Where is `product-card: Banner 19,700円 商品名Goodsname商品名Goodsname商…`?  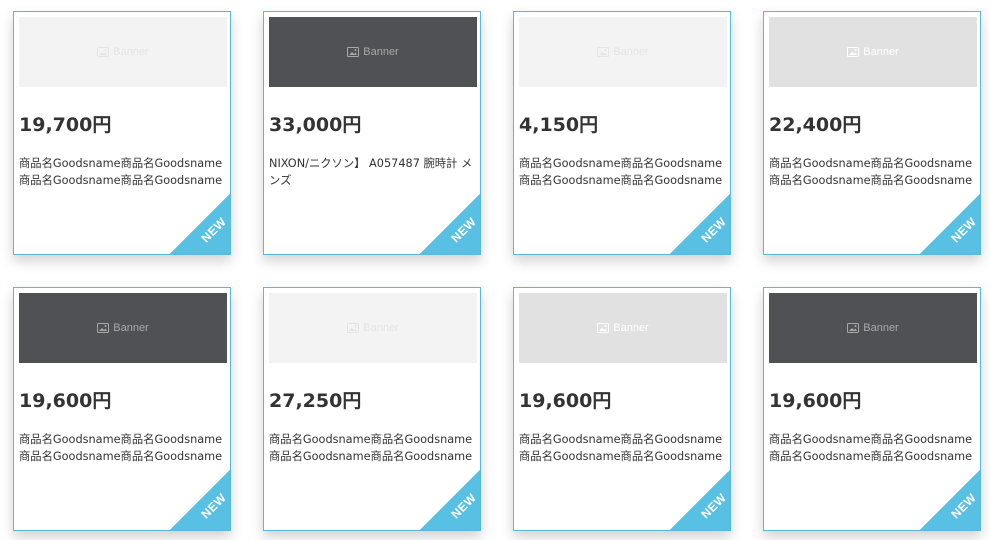 product-card: Banner 19,700円 商品名Goodsname商品名Goodsname商… is located at coordinates (122, 133).